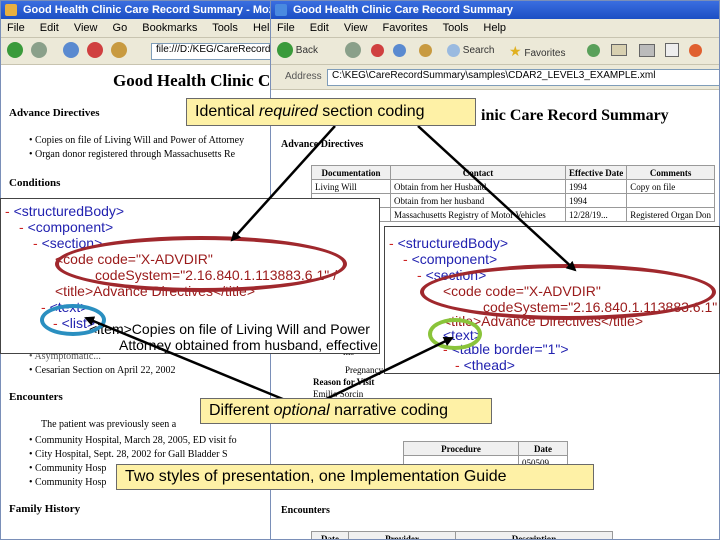 This screenshot has height=540, width=720. I want to click on left-address-field: file:///D:/KEG/CareRecordSum, so click(214, 51).